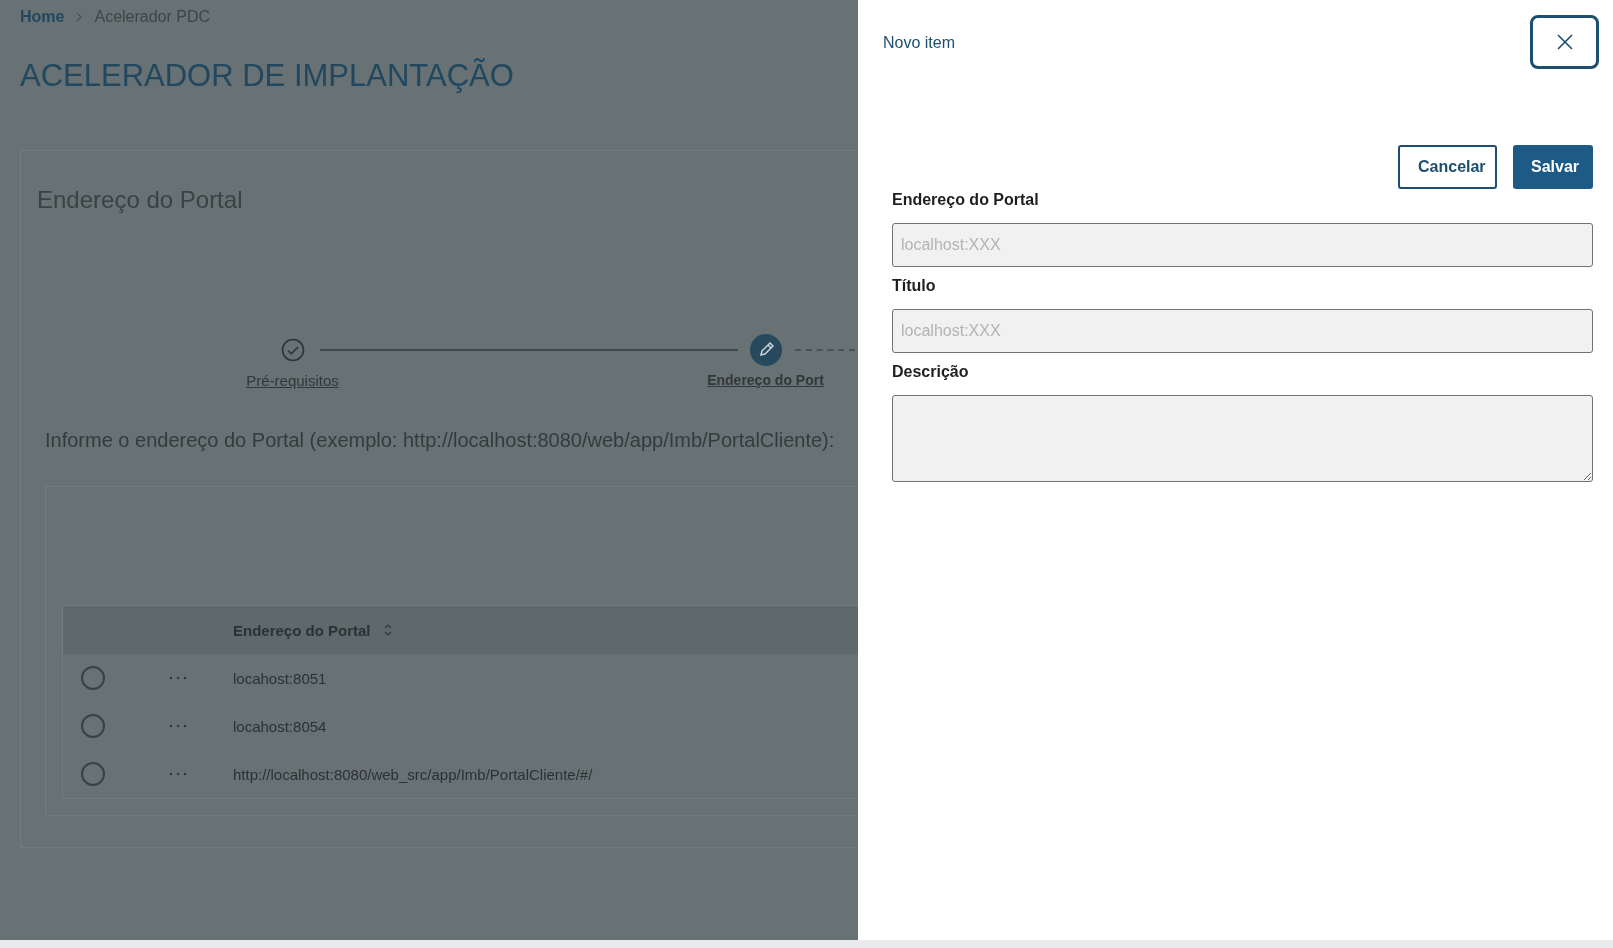  What do you see at coordinates (919, 43) in the screenshot?
I see `panel-title: Novo item` at bounding box center [919, 43].